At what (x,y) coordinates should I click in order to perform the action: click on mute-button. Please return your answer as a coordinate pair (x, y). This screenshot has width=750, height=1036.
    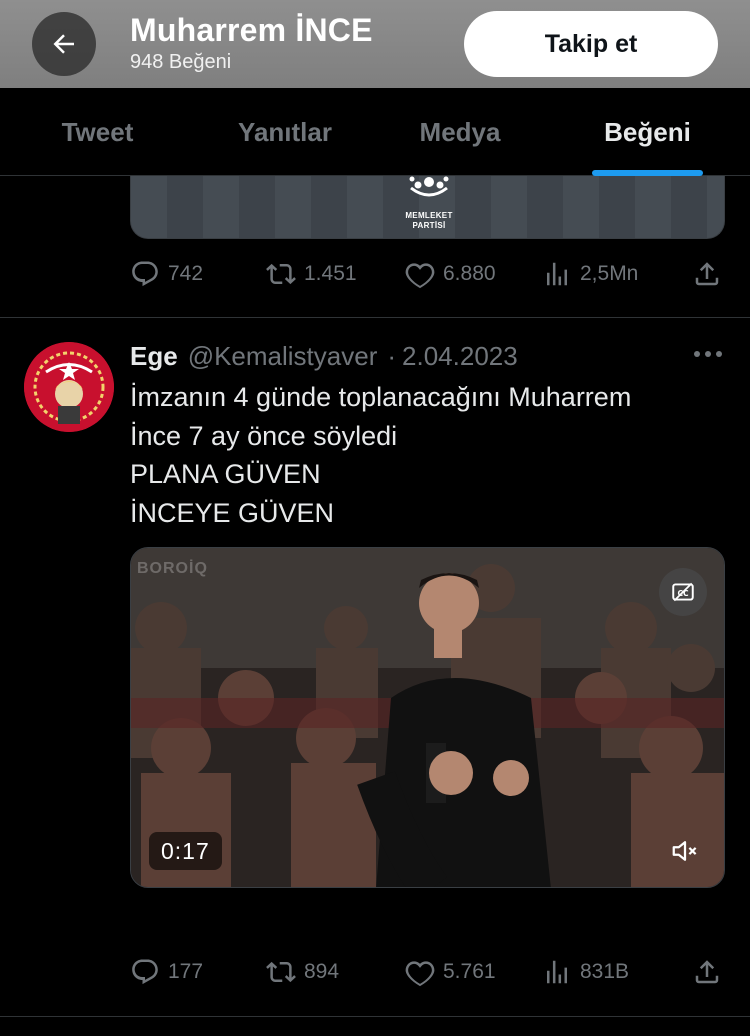
    Looking at the image, I should click on (685, 851).